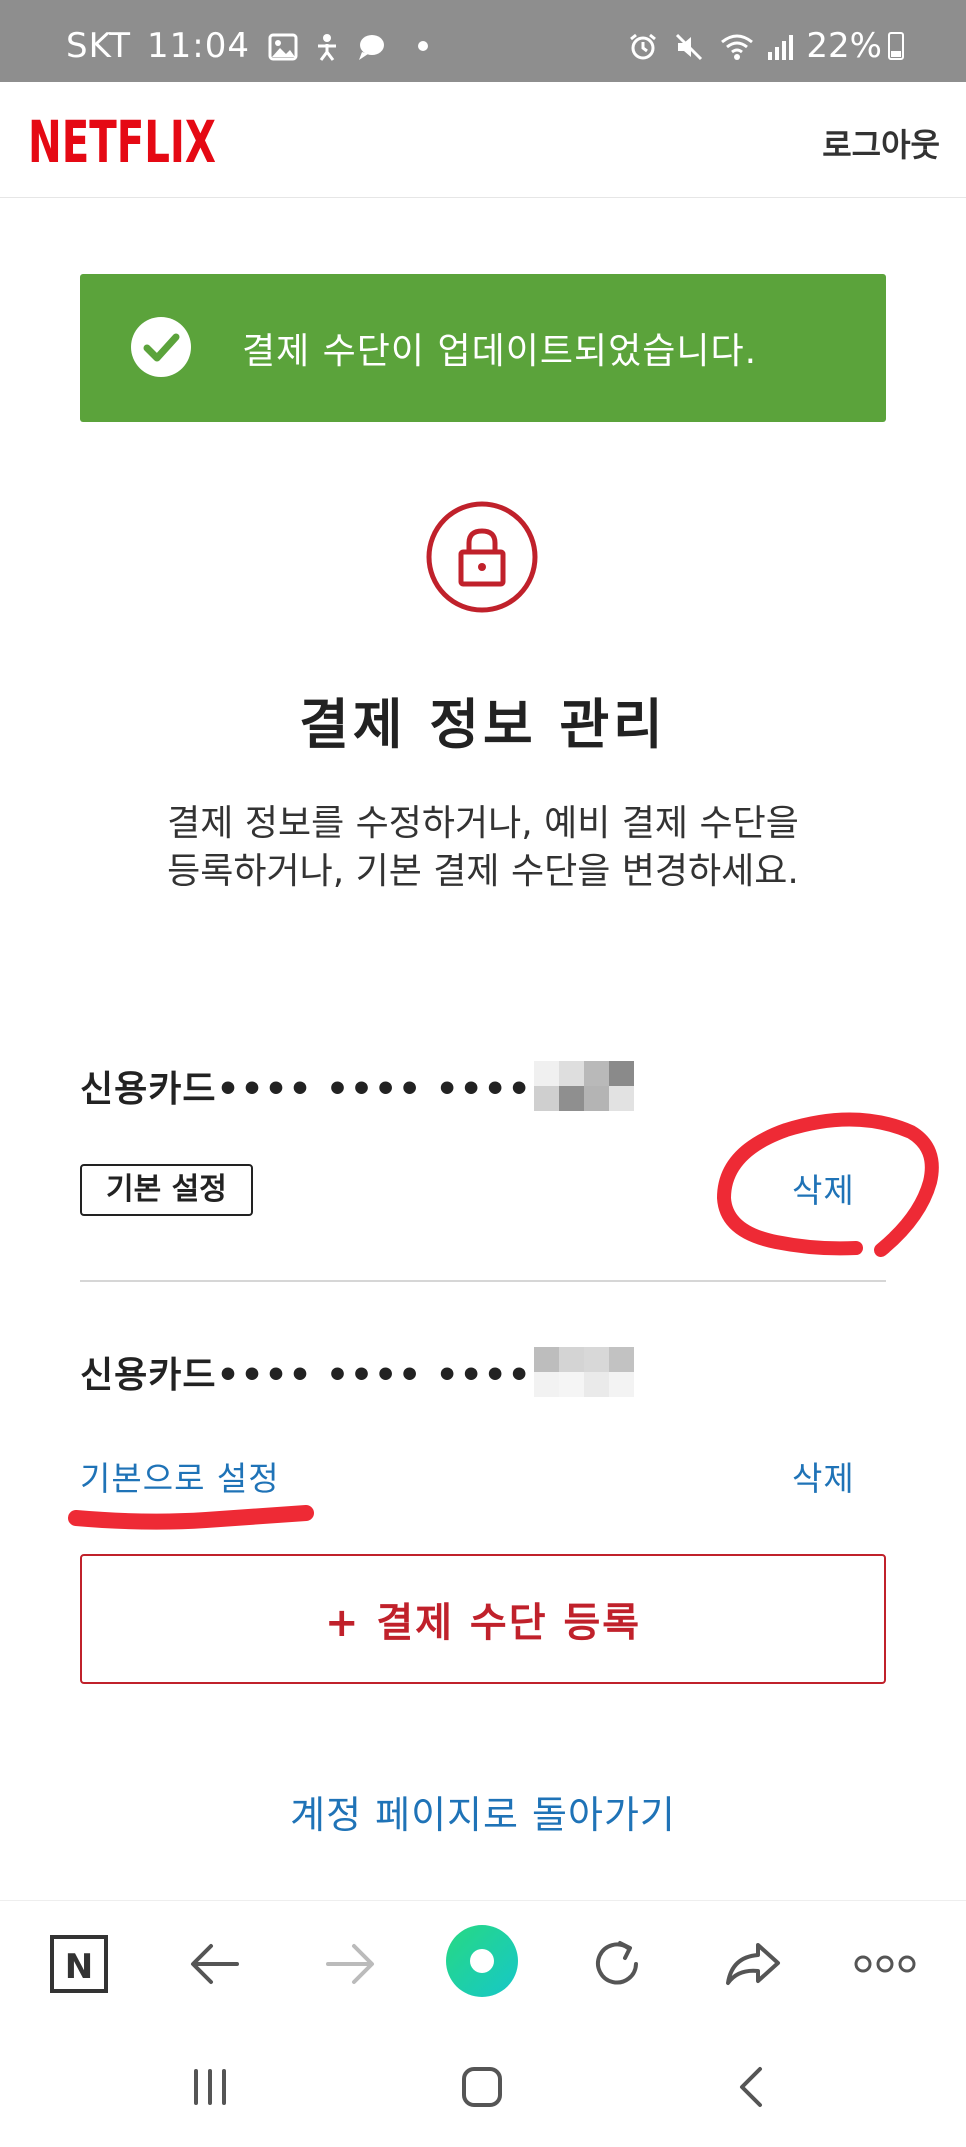 This screenshot has width=966, height=2147. Describe the element at coordinates (753, 1964) in the screenshot. I see `share-icon` at that location.